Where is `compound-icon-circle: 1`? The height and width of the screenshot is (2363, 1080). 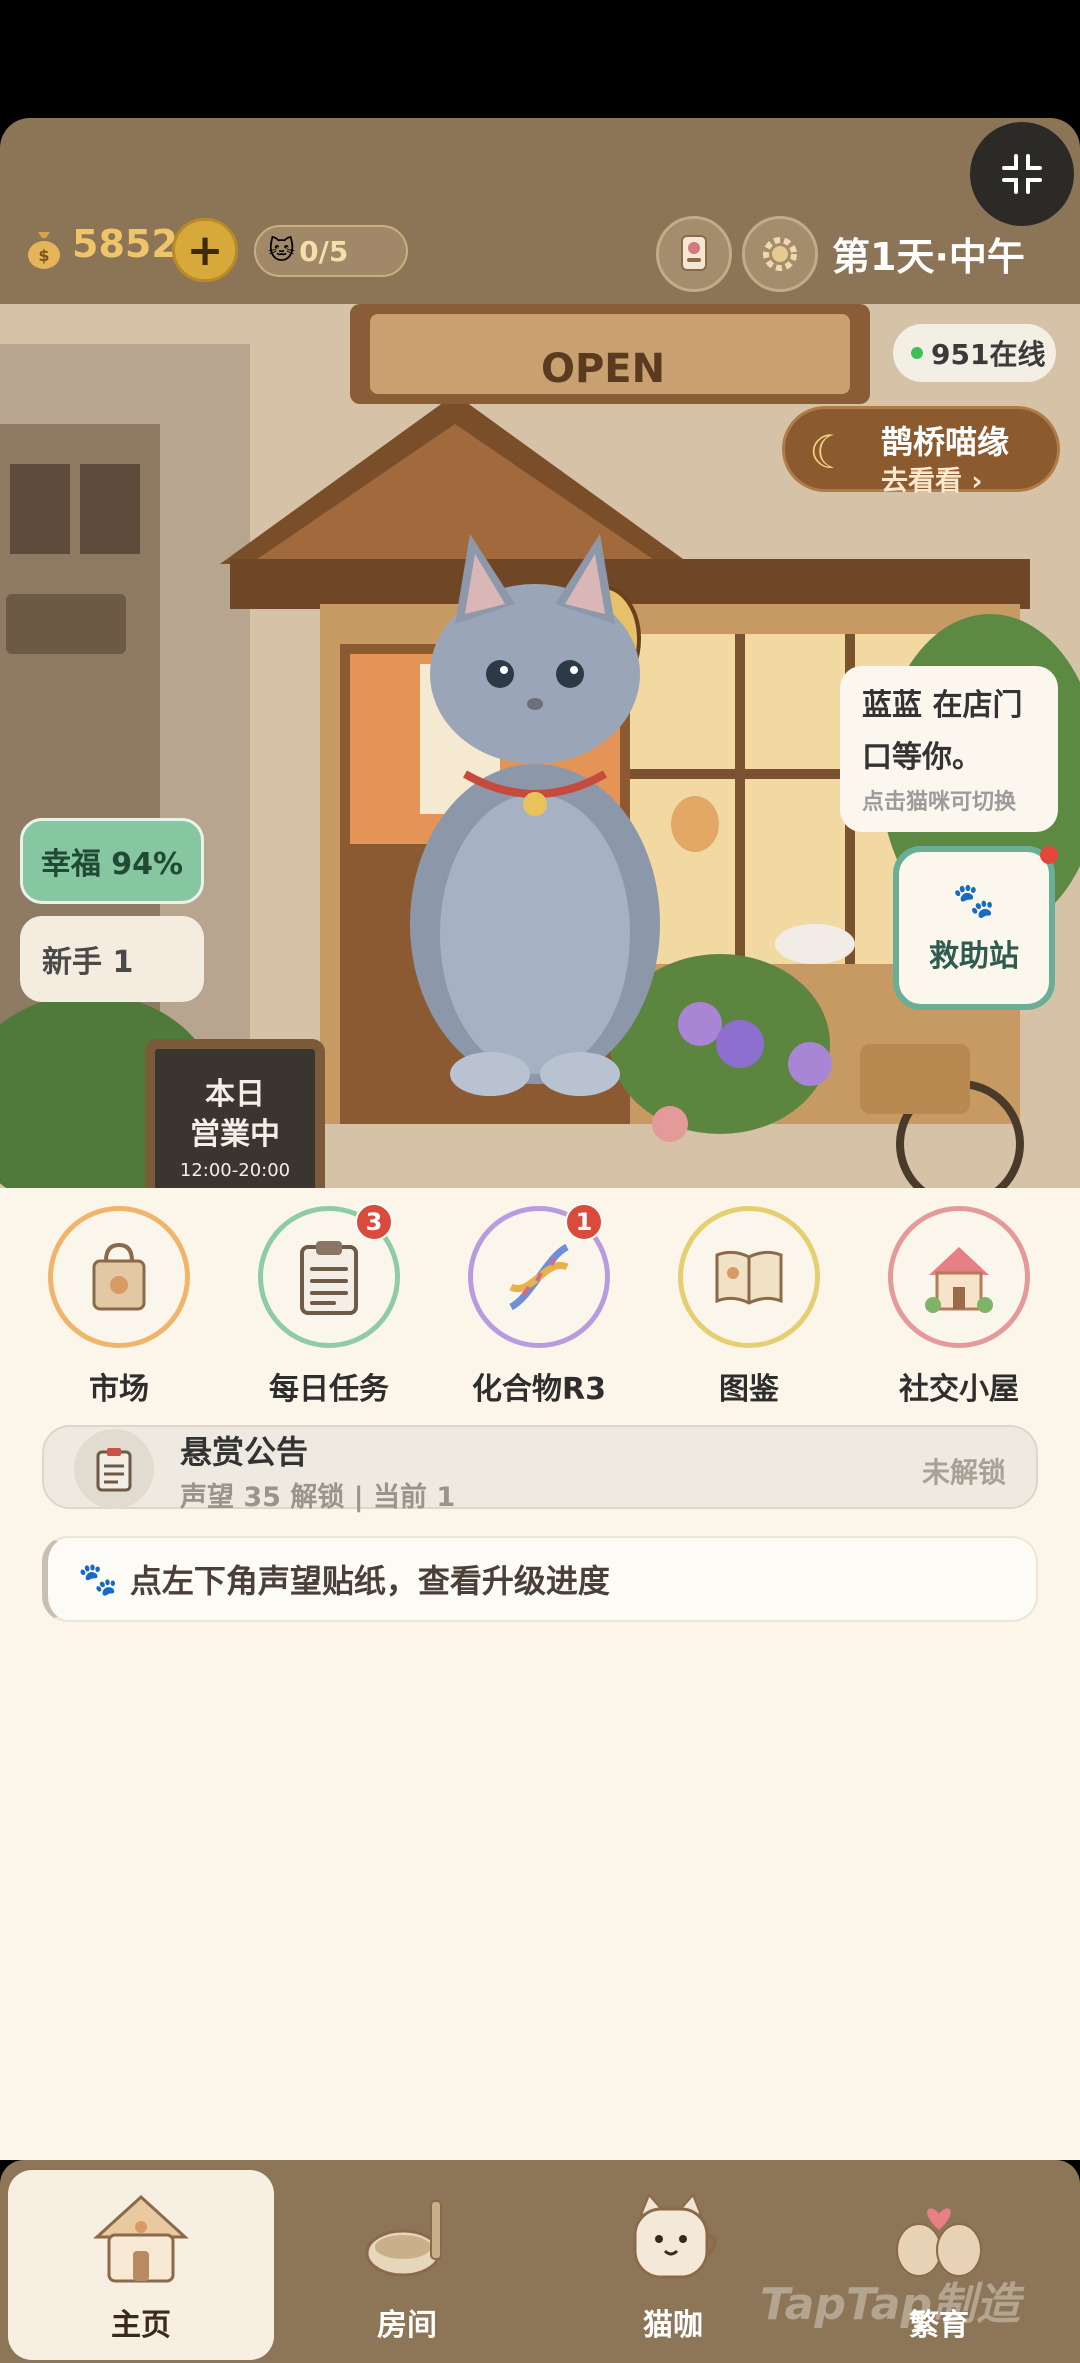 compound-icon-circle: 1 is located at coordinates (539, 1275).